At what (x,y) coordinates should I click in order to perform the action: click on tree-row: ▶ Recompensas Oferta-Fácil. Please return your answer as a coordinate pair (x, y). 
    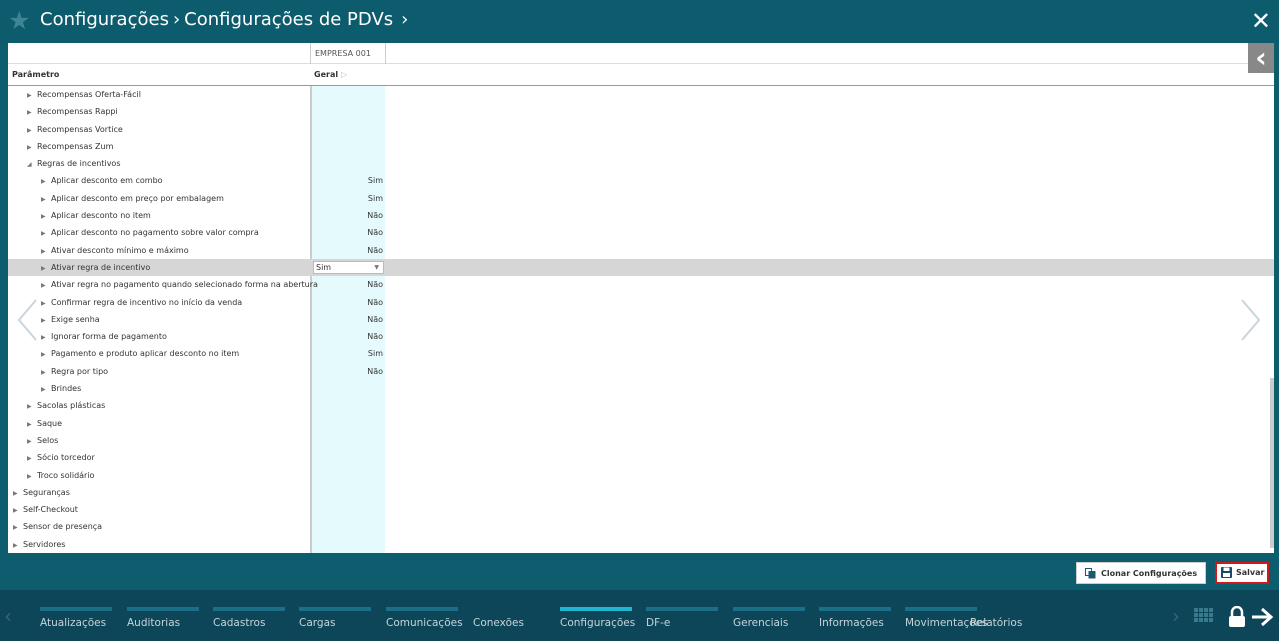
    Looking at the image, I should click on (641, 94).